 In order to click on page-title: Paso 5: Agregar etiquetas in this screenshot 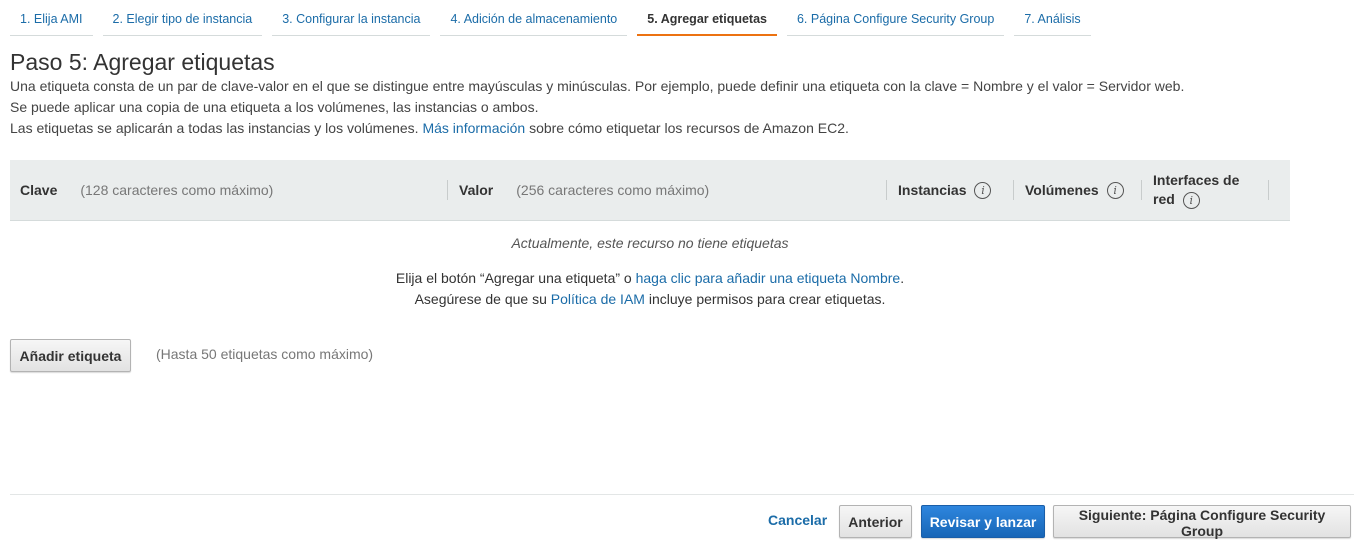, I will do `click(142, 62)`.